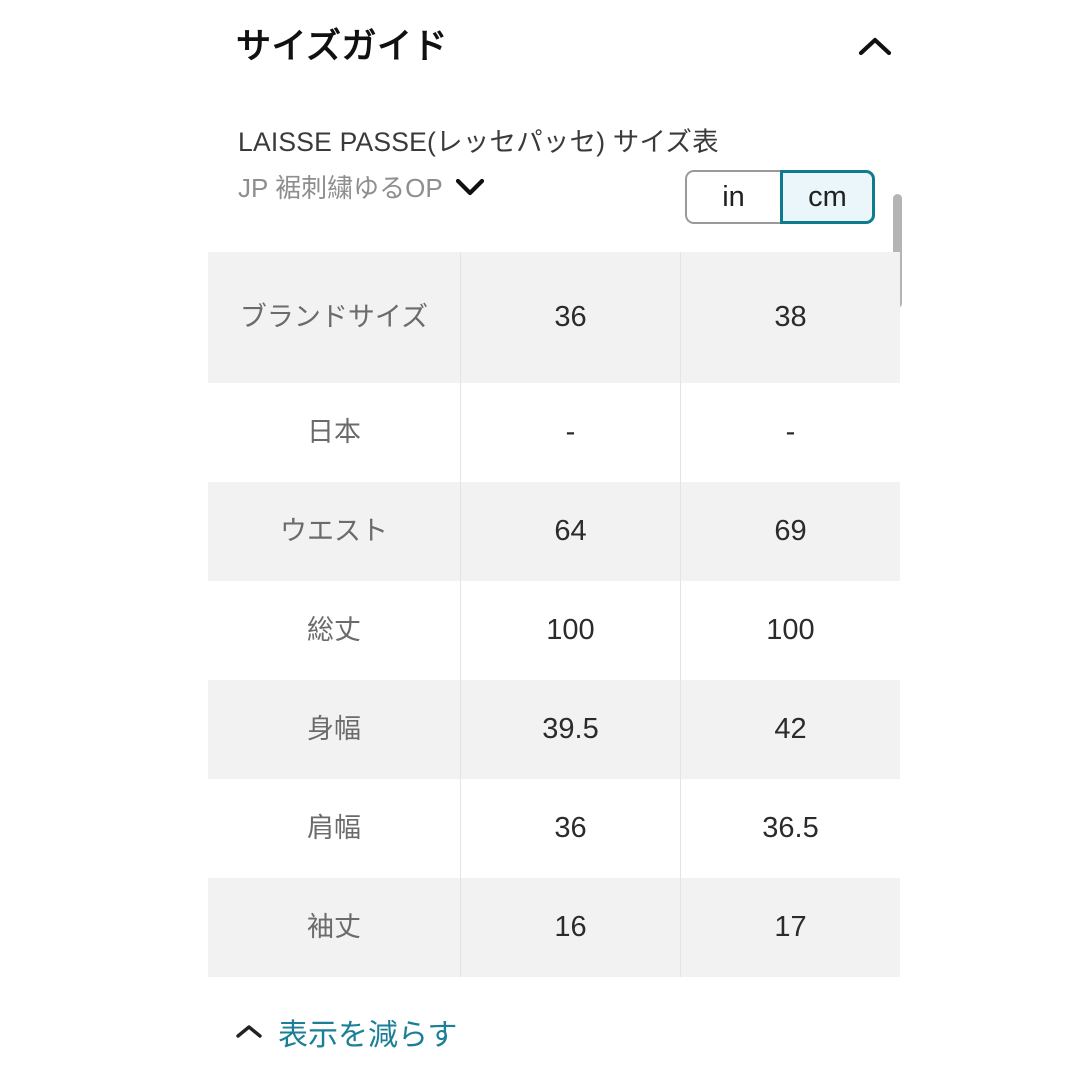 The height and width of the screenshot is (1080, 1080). I want to click on unit-toggle-group: in cm, so click(780, 197).